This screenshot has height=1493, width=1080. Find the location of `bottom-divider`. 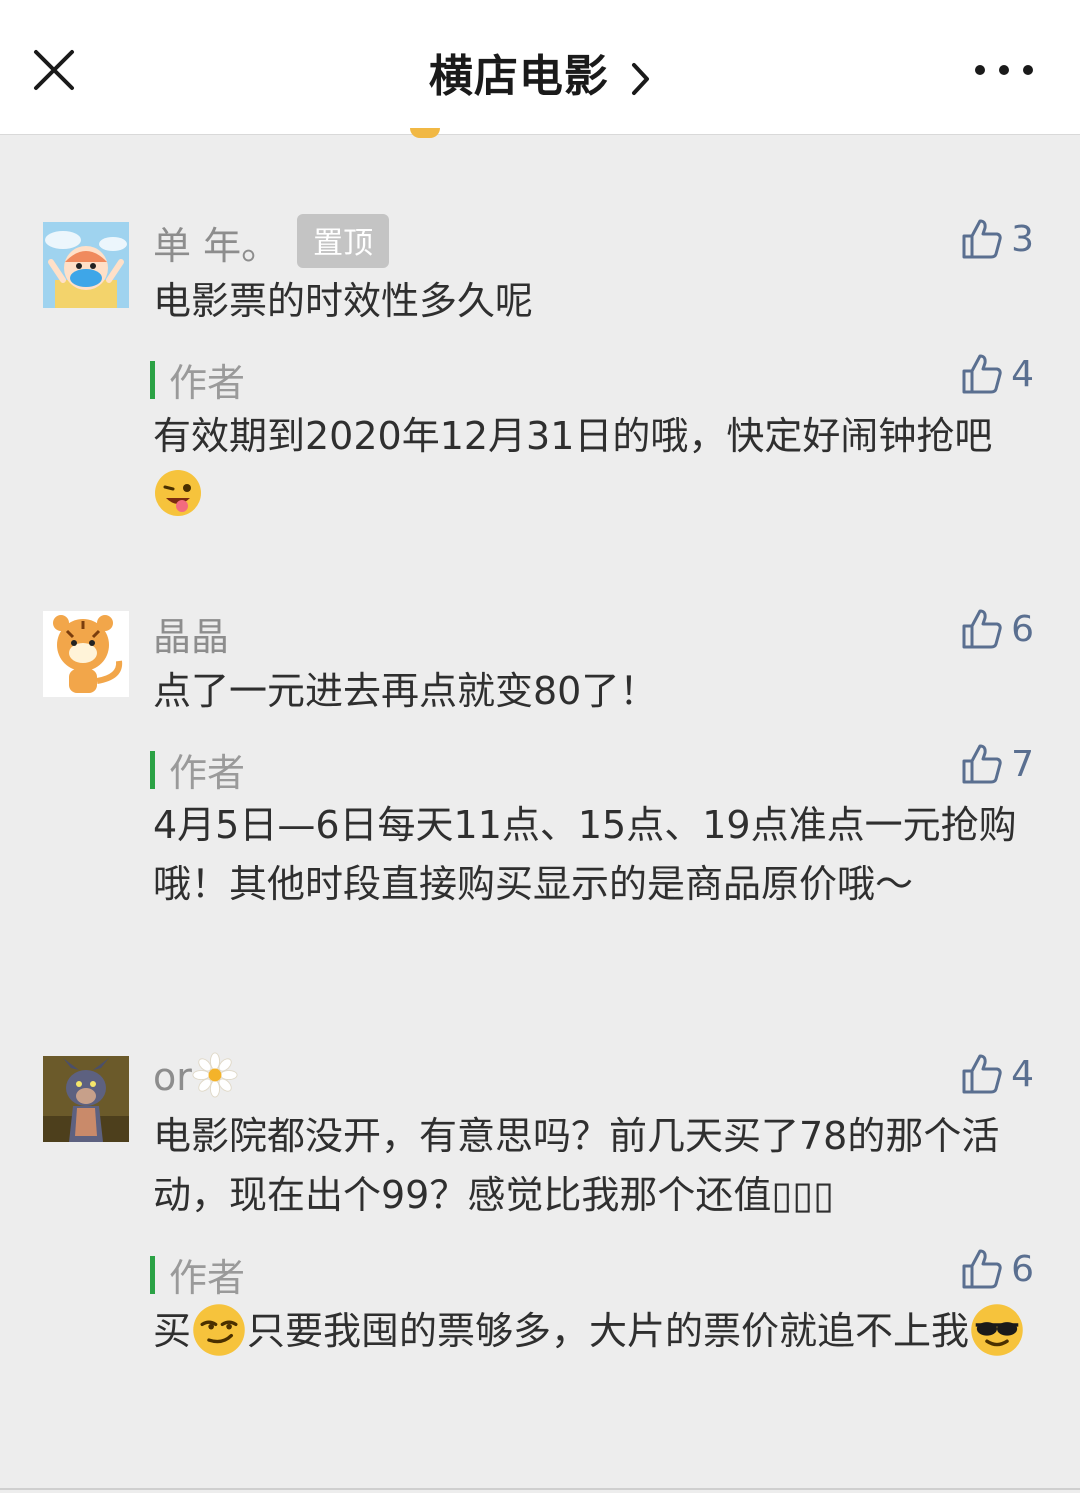

bottom-divider is located at coordinates (540, 1489).